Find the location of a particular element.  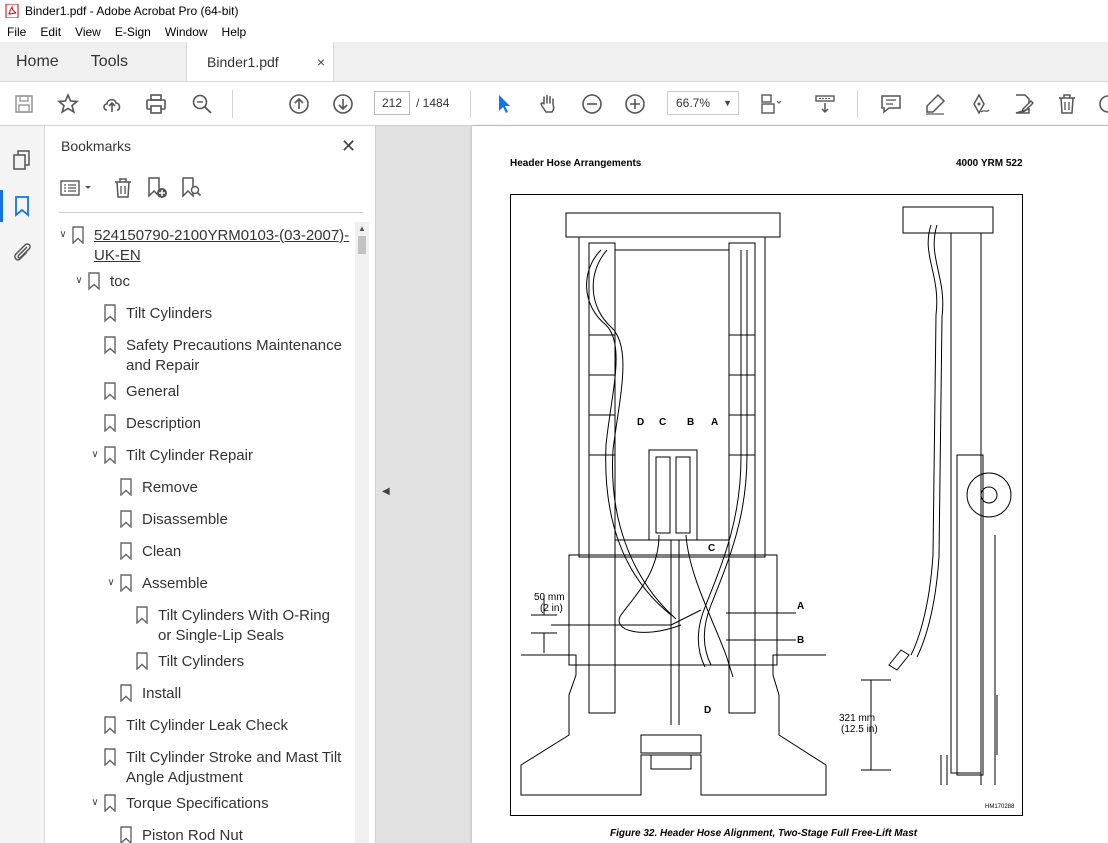

menu-help: Help is located at coordinates (234, 32).